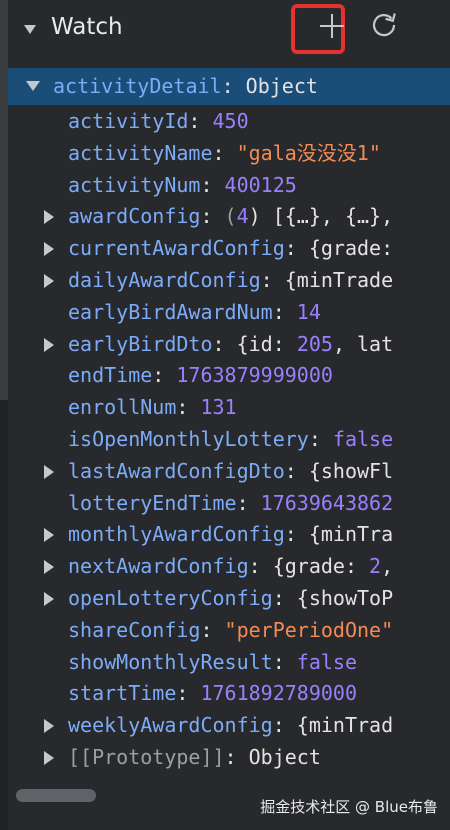 This screenshot has width=450, height=830. I want to click on root-key: activityDetail, so click(137, 86).